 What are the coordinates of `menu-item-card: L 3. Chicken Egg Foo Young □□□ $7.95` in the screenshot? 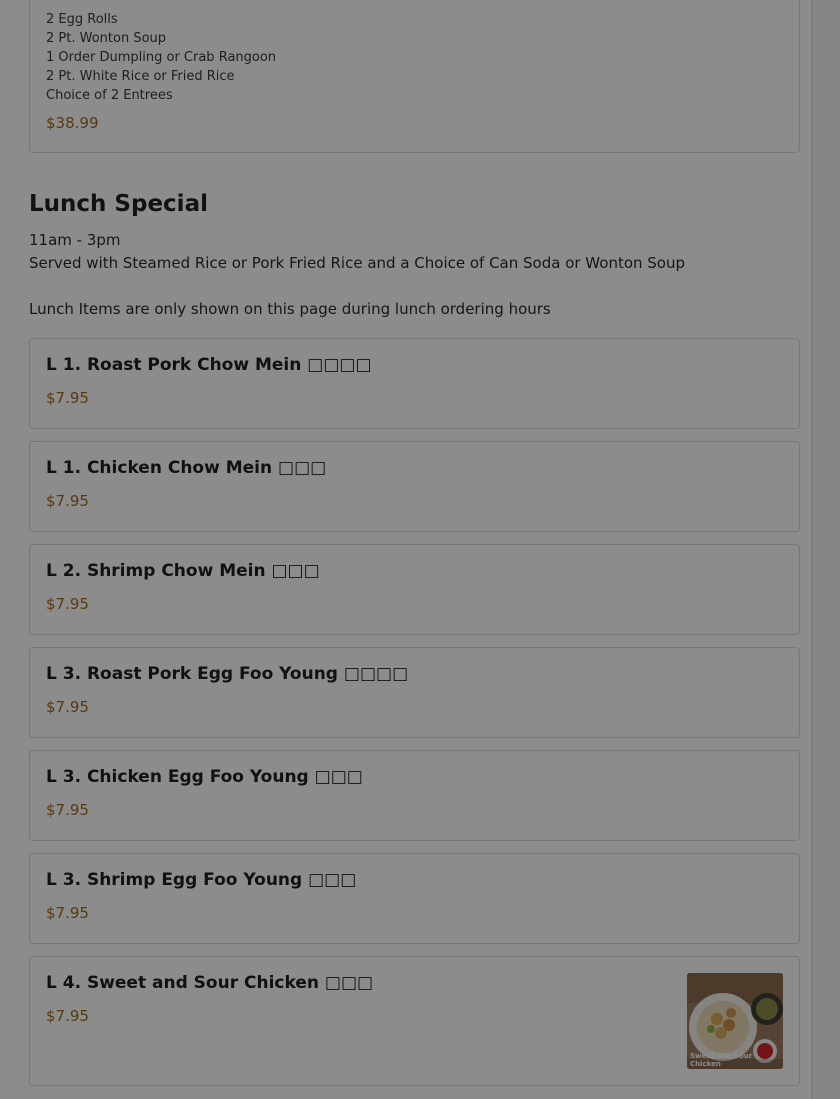 It's located at (414, 795).